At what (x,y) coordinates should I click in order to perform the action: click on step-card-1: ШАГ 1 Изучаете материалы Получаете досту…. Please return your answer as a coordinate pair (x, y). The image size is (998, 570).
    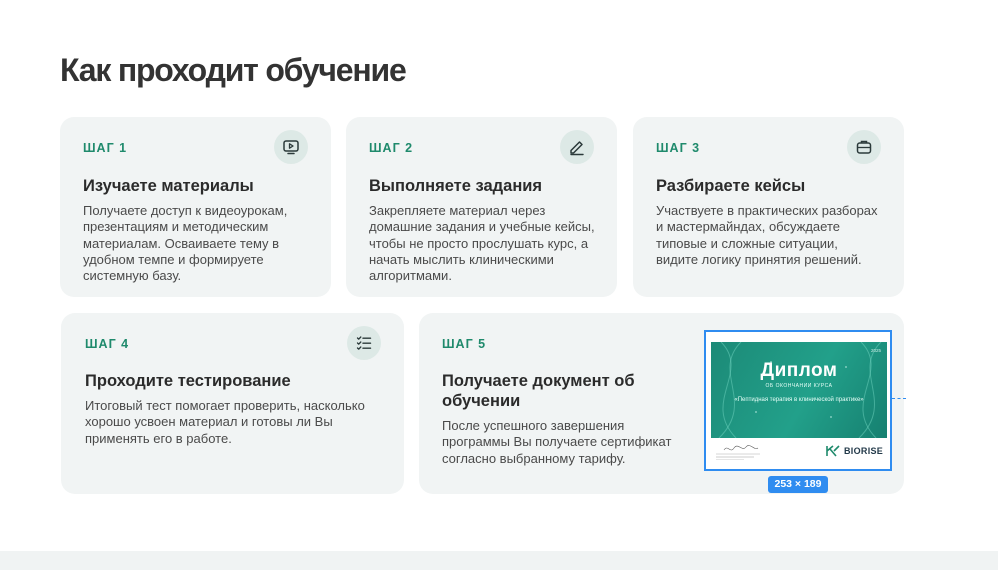
    Looking at the image, I should click on (195, 207).